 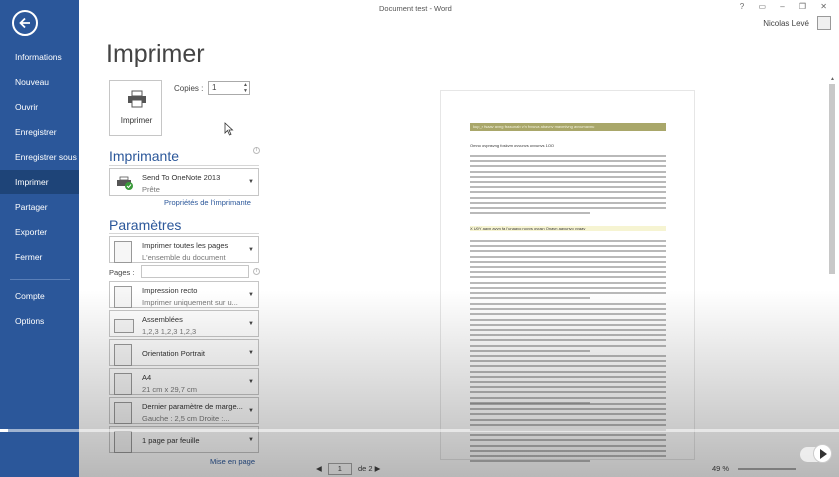 I want to click on nav-item-imprimer: Imprimer, so click(x=39, y=182).